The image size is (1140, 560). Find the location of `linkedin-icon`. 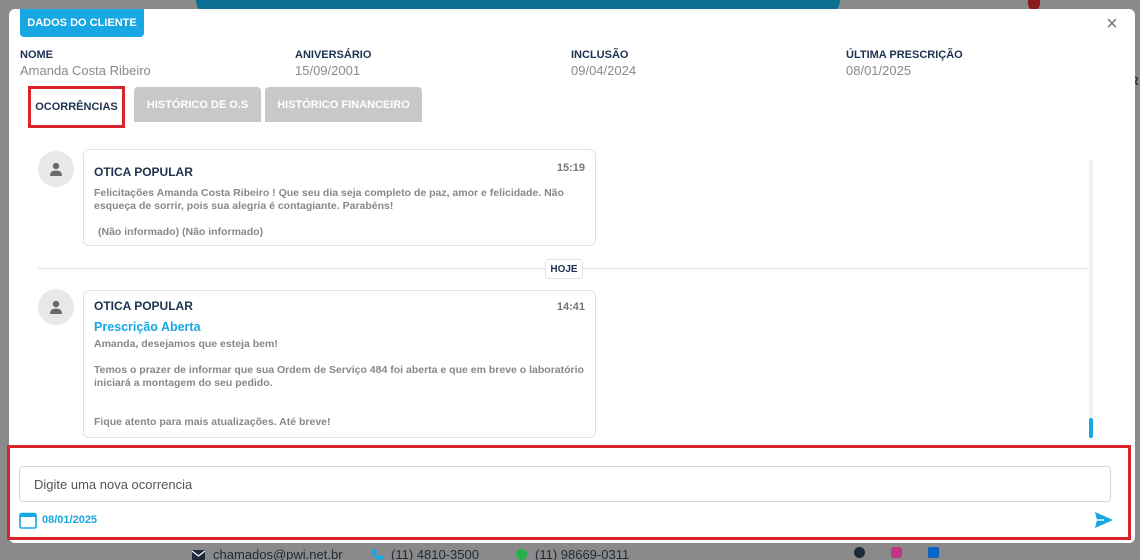

linkedin-icon is located at coordinates (933, 552).